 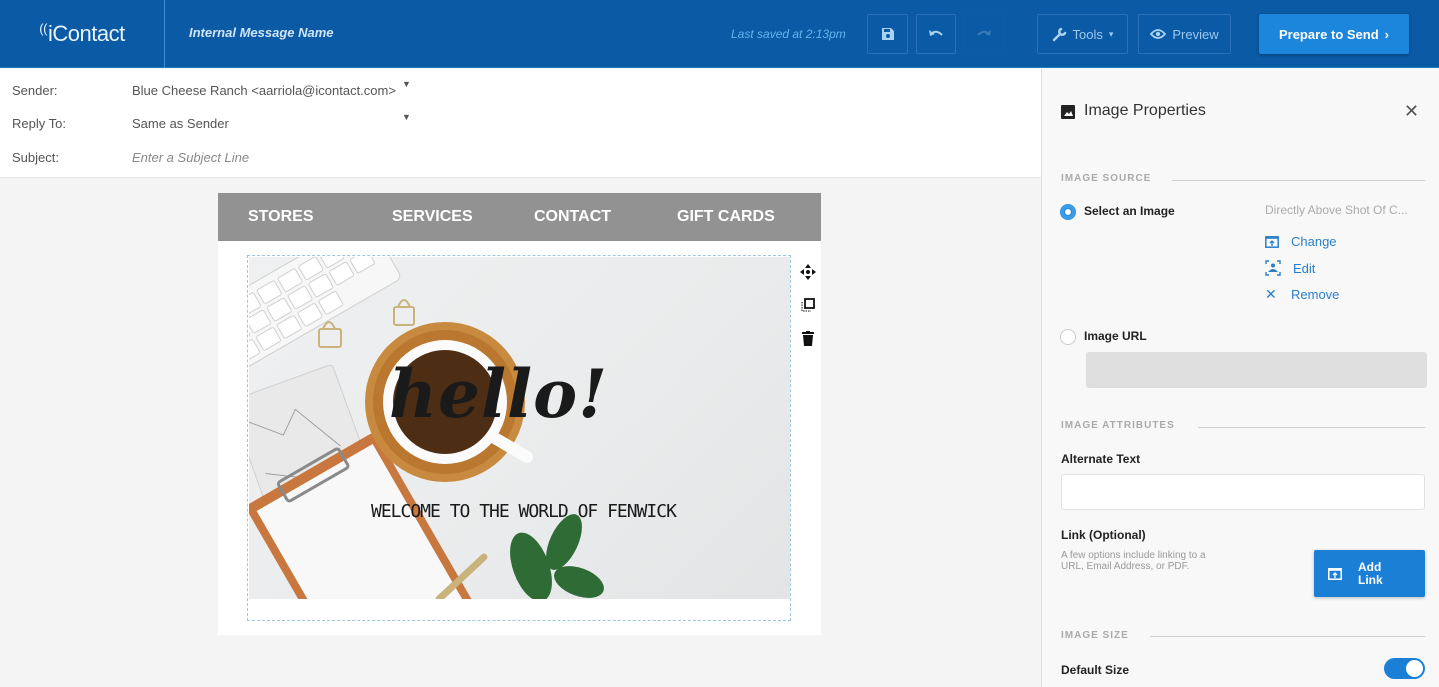 What do you see at coordinates (1129, 211) in the screenshot?
I see `select-image-label: Select an Image` at bounding box center [1129, 211].